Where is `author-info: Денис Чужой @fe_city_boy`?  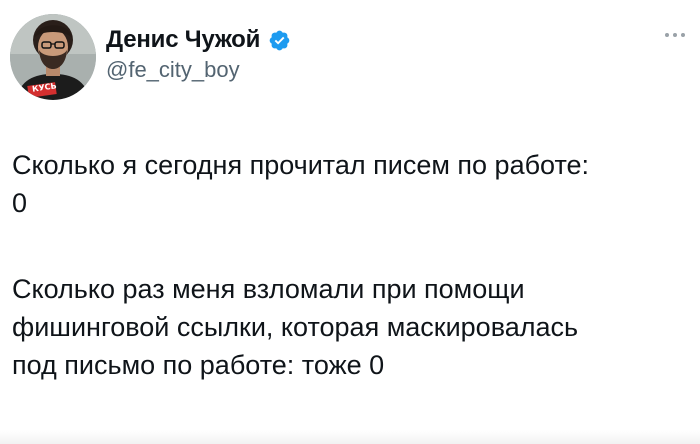 author-info: Денис Чужой @fe_city_boy is located at coordinates (198, 54).